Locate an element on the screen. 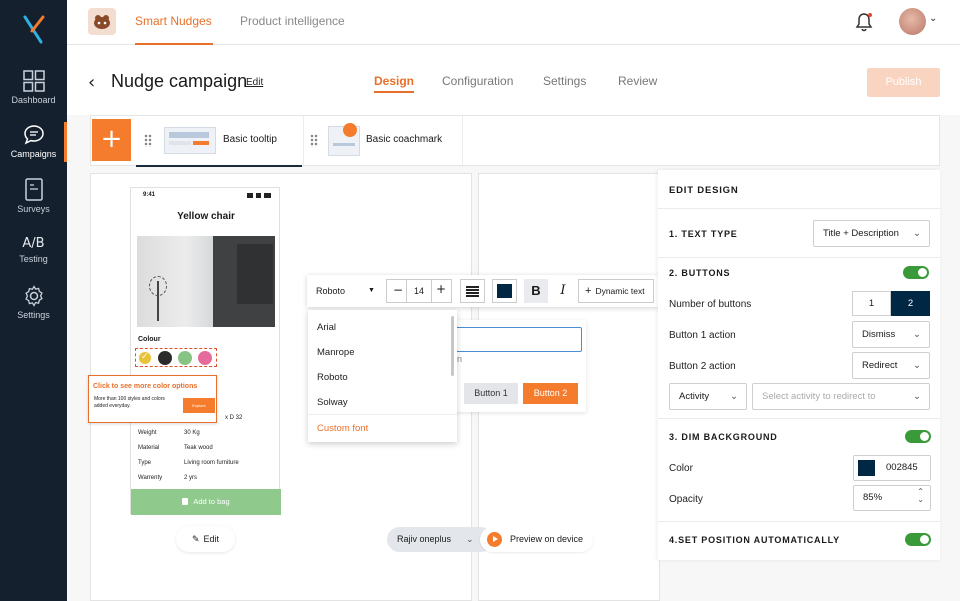 This screenshot has height=601, width=960. template-card-basic-coachmark: Basic coachmark is located at coordinates (383, 141).